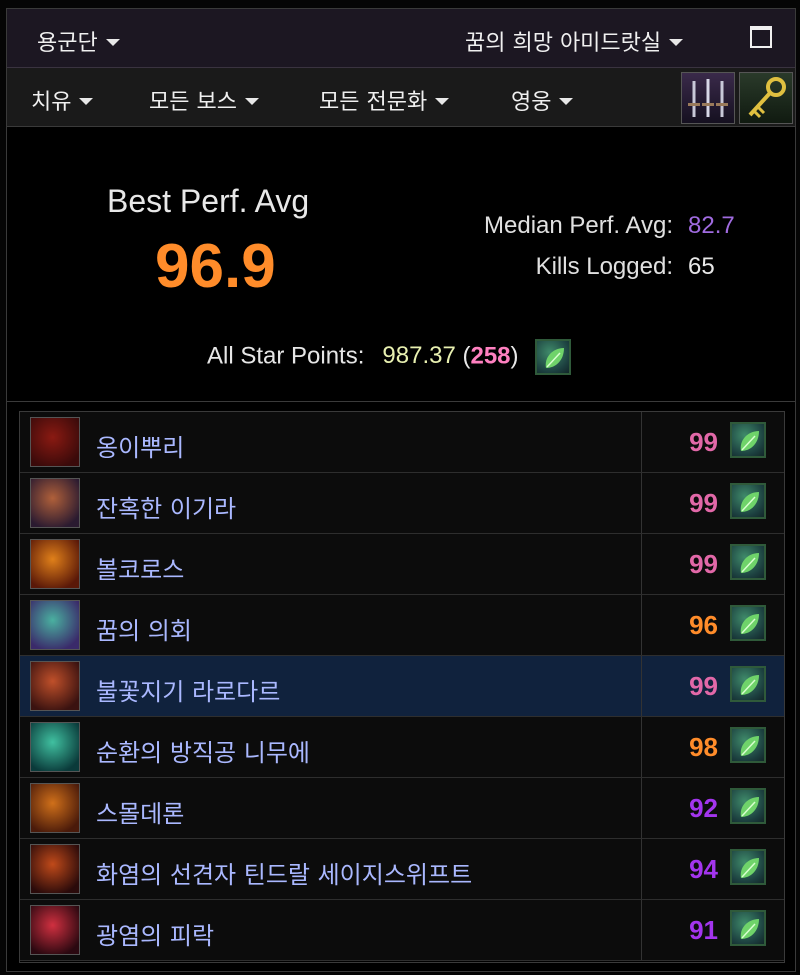 The image size is (800, 975). I want to click on best-perf-label: Best Perf. Avg, so click(208, 201).